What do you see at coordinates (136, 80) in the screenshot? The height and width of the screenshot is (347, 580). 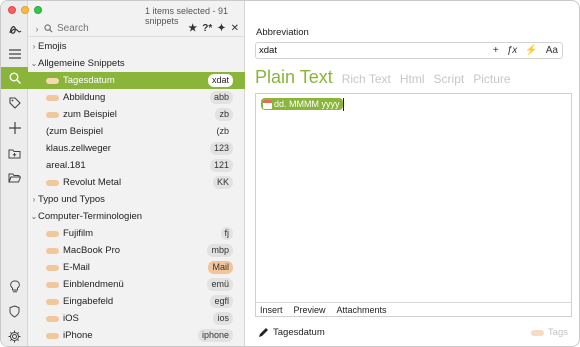 I see `snippet-row: Tagesdatum xdat` at bounding box center [136, 80].